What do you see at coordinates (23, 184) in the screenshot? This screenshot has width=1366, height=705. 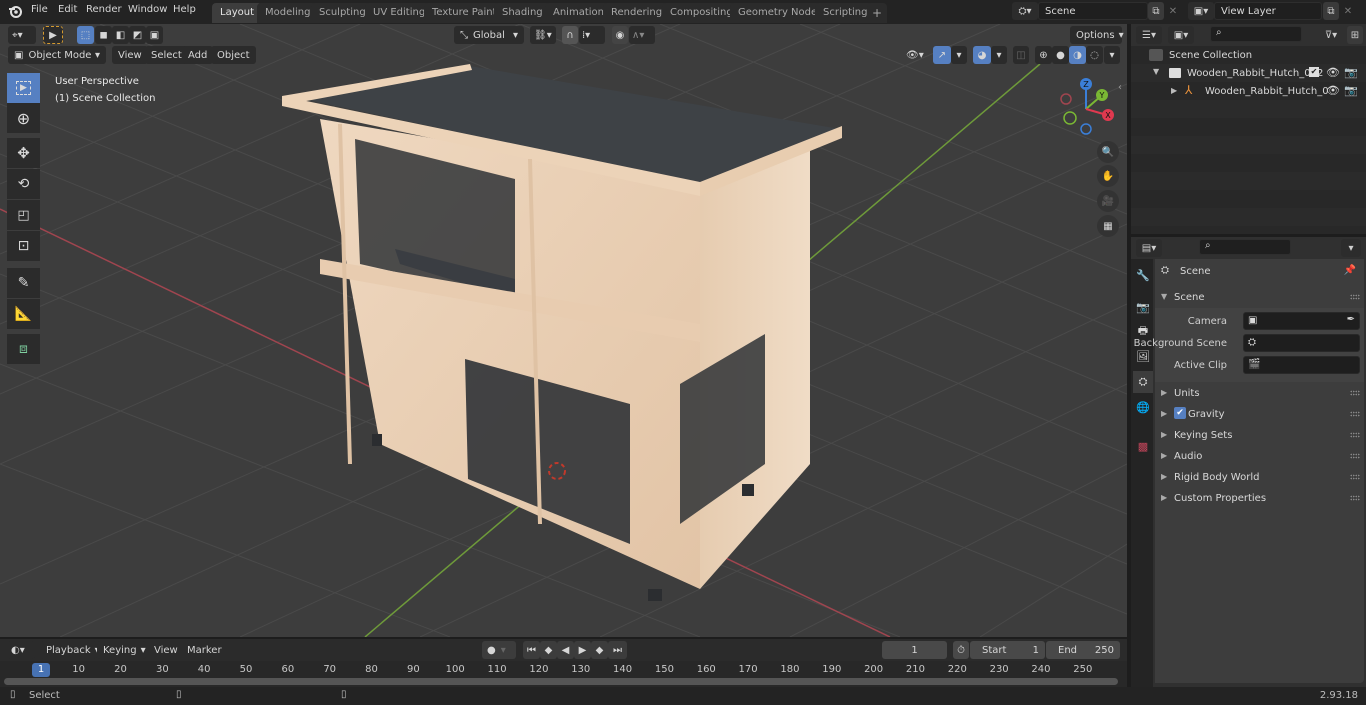 I see `tool-rotate: ⟲` at bounding box center [23, 184].